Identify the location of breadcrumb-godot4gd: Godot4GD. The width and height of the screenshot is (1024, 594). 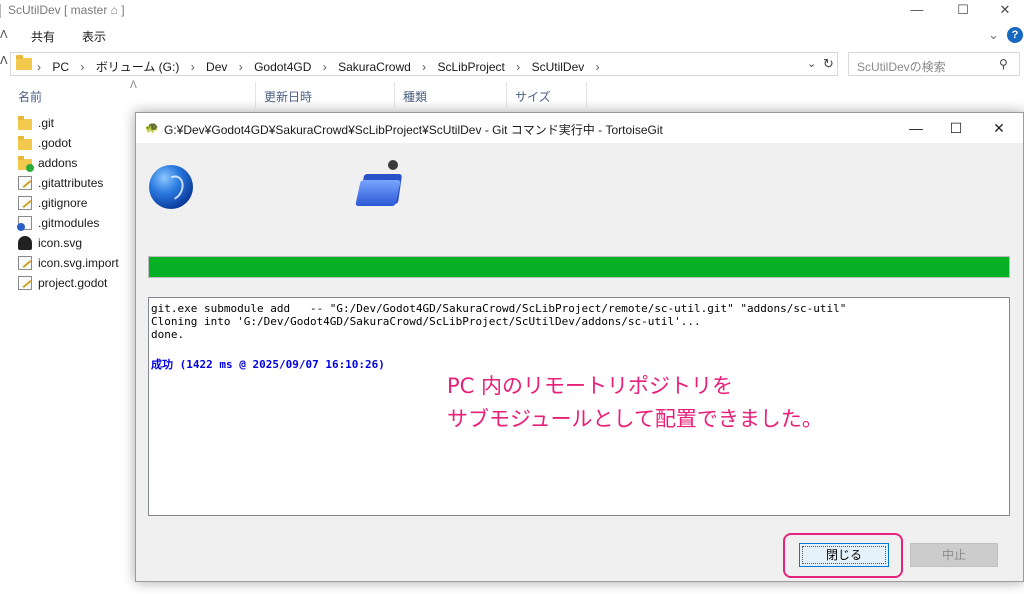
(282, 67).